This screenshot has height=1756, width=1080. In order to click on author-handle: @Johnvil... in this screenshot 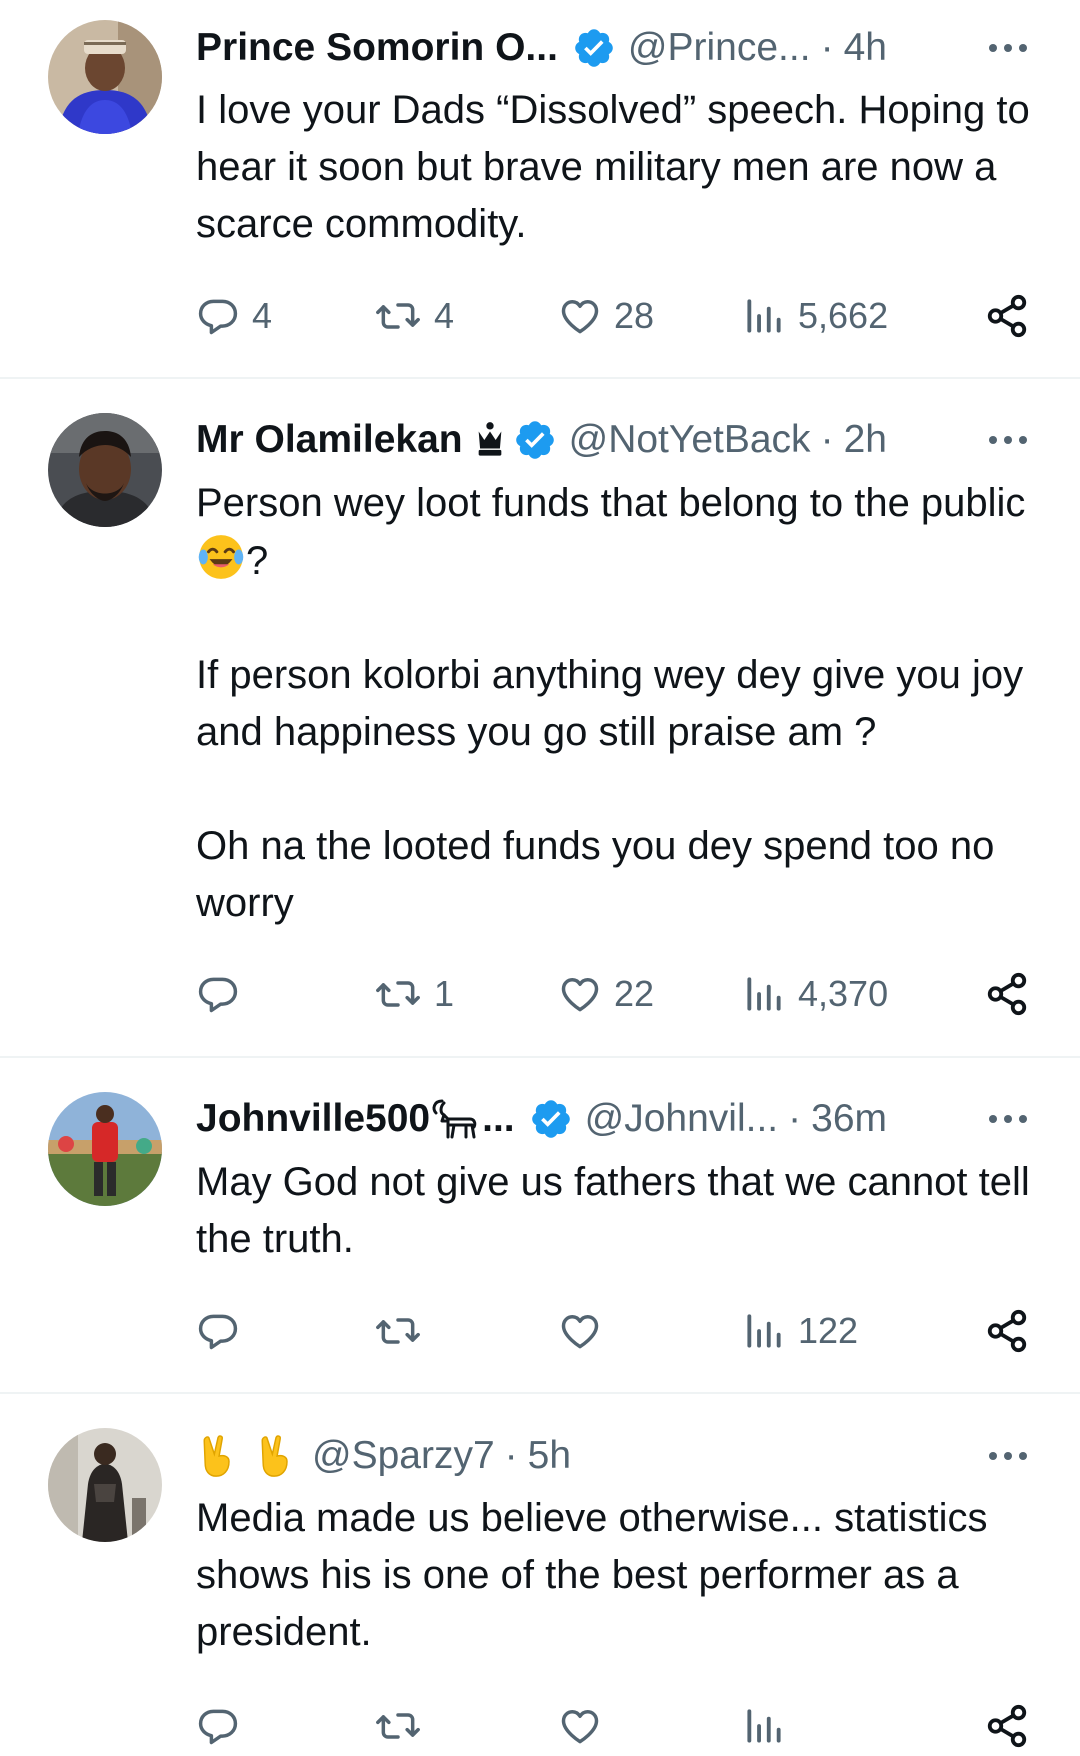, I will do `click(682, 1119)`.